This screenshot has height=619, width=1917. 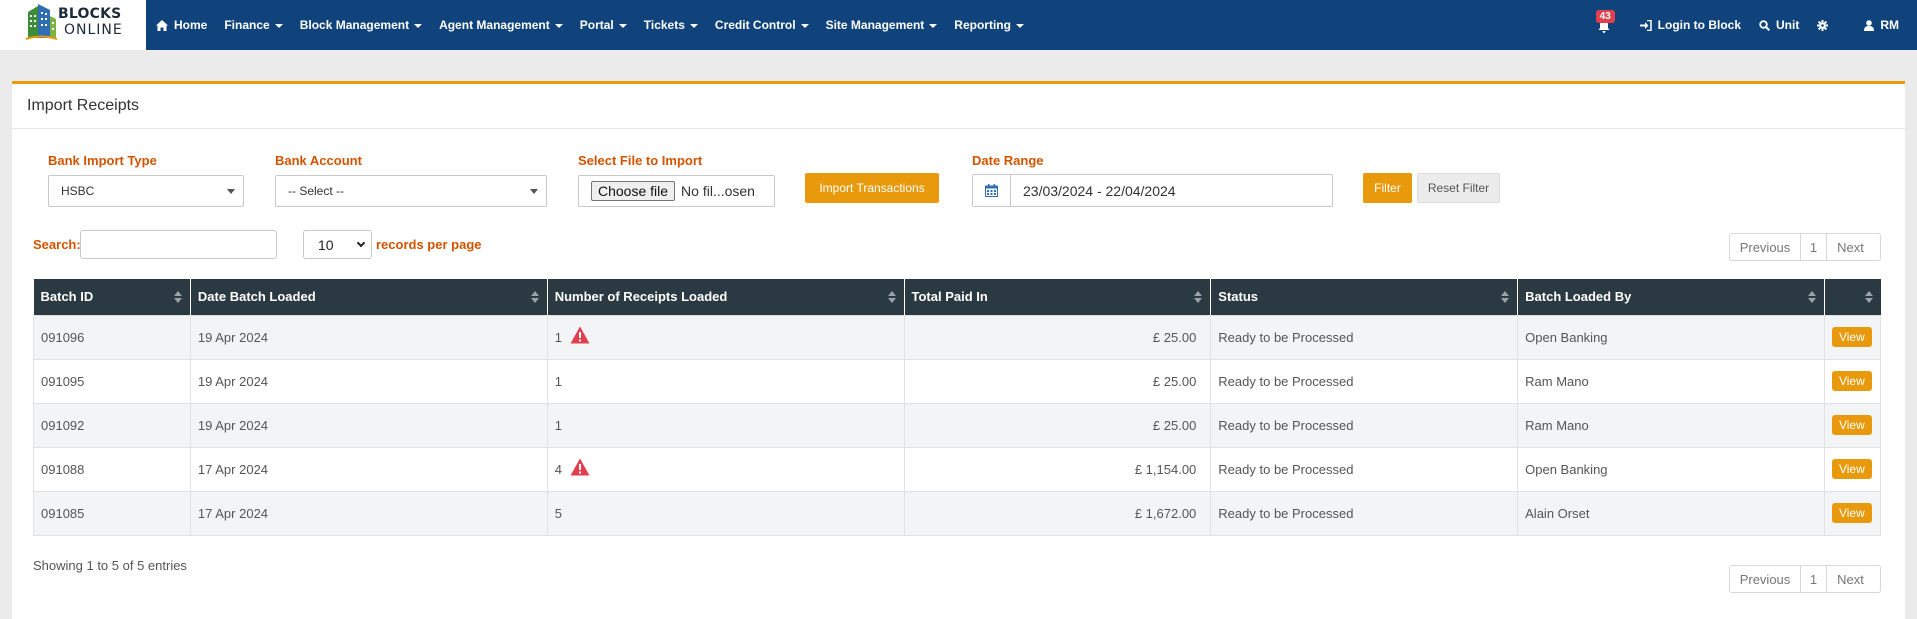 I want to click on user-initials: RM, so click(x=1889, y=25).